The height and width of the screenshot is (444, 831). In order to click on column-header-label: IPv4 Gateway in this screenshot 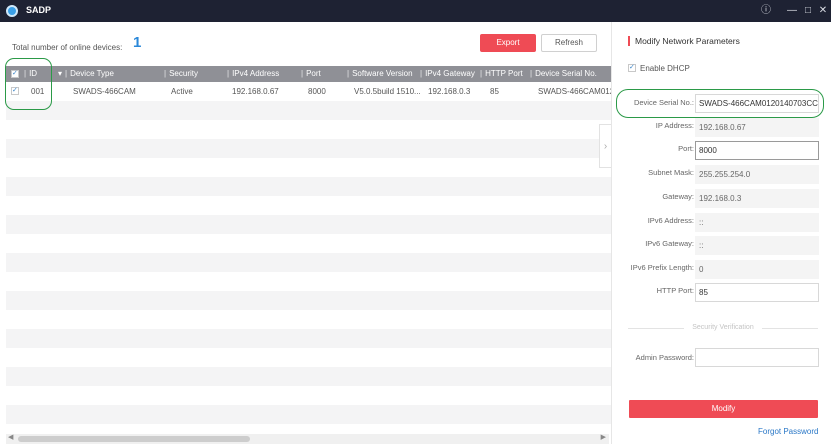, I will do `click(450, 73)`.